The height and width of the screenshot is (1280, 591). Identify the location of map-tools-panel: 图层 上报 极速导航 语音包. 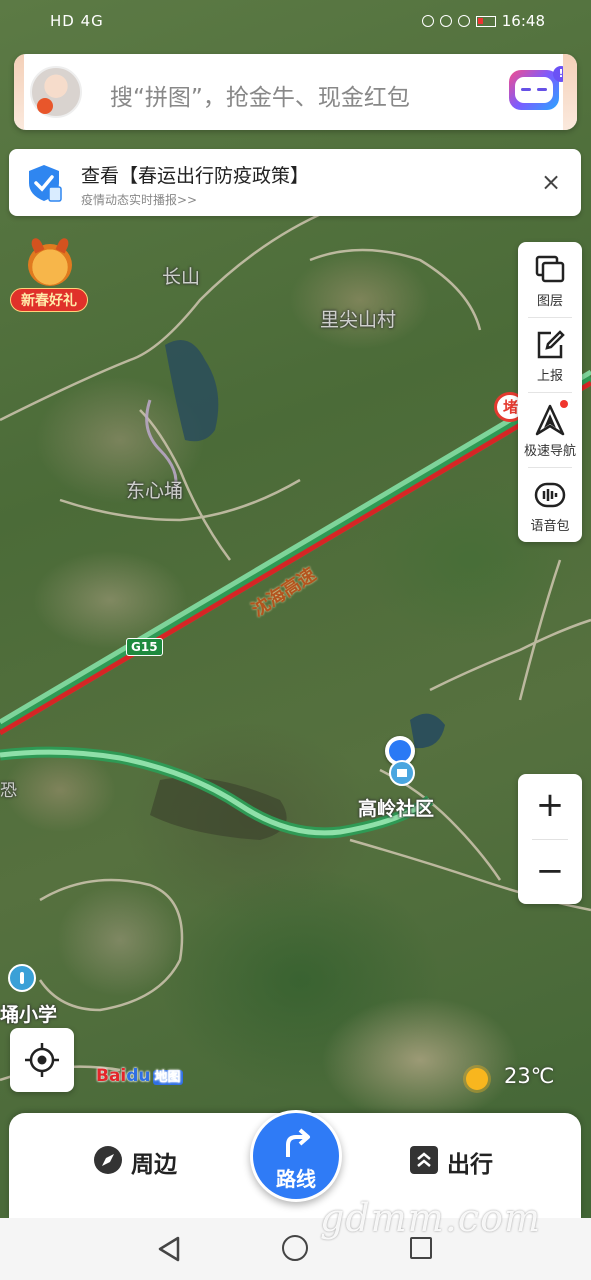
(550, 392).